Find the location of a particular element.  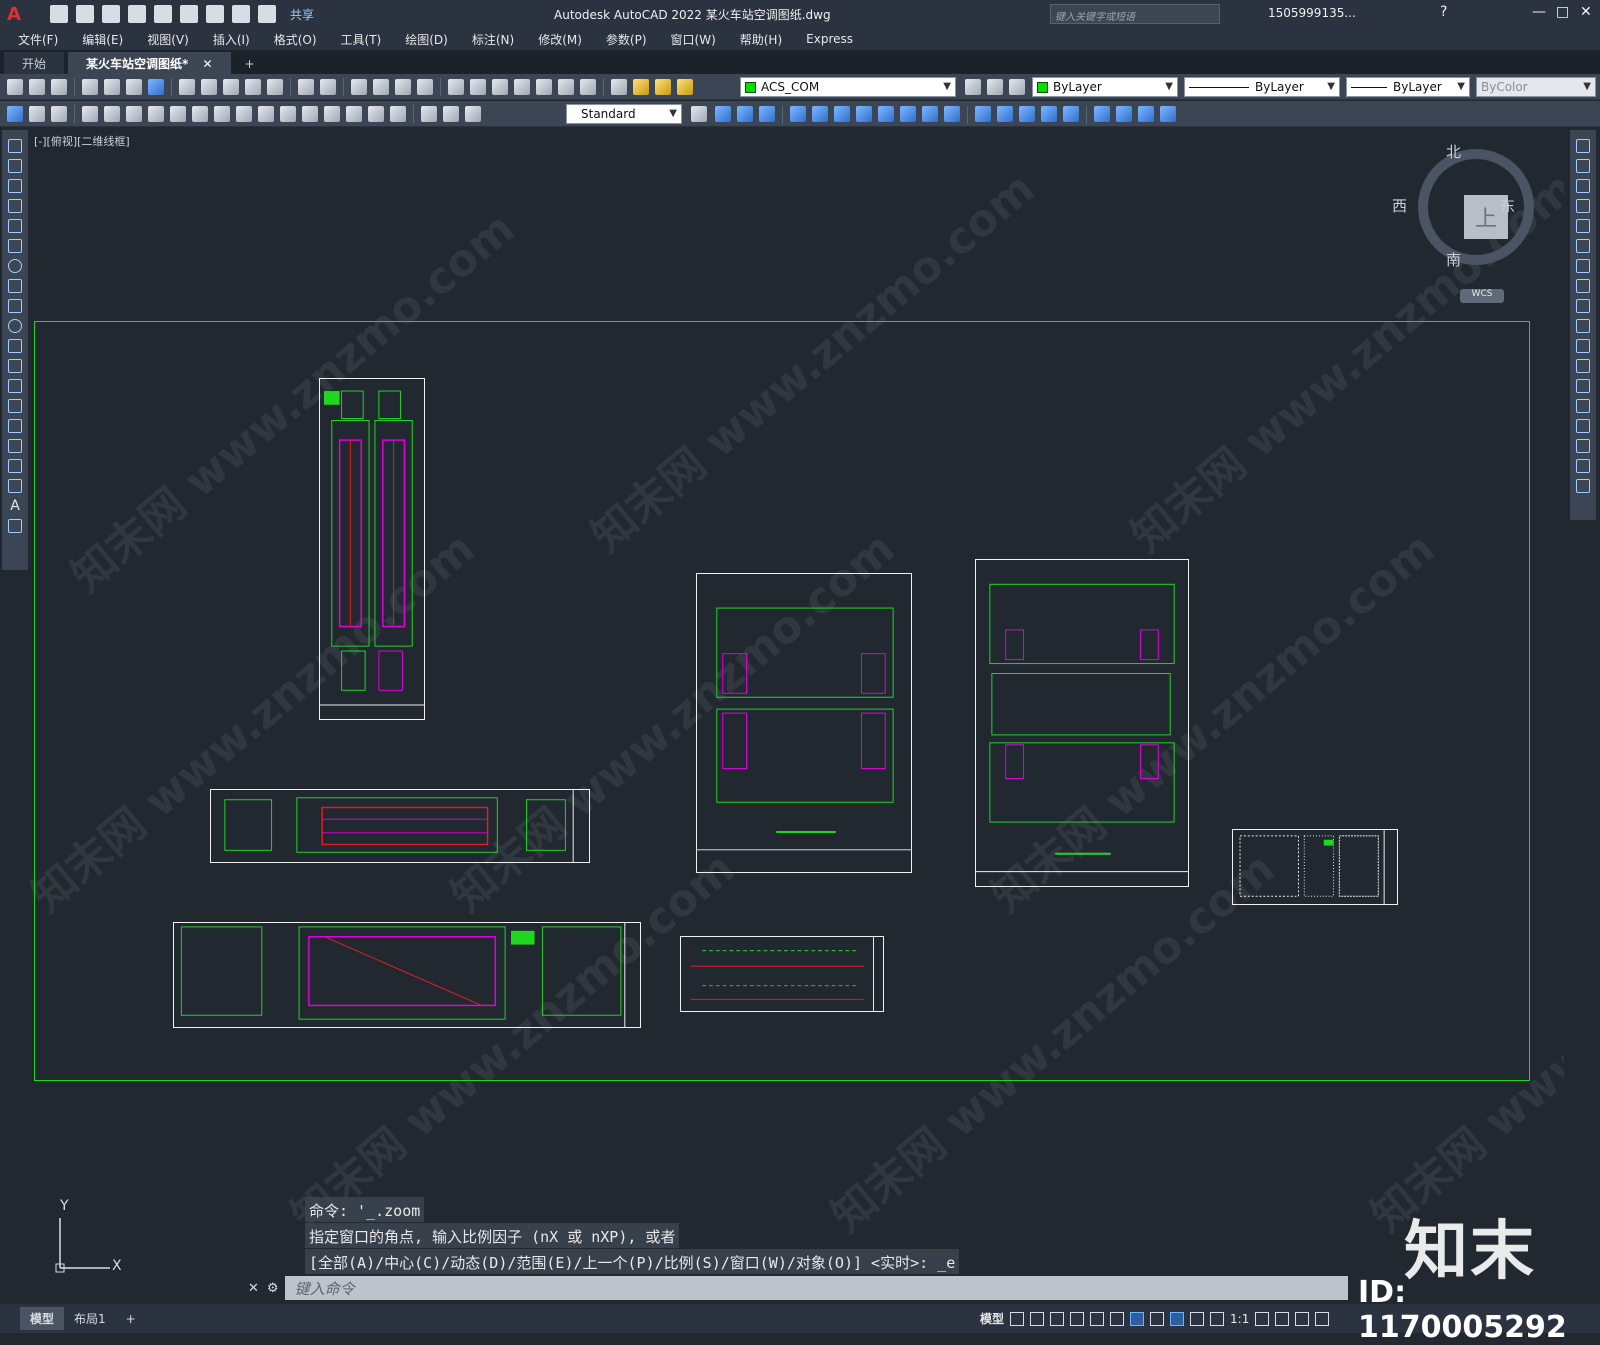

fillet-icon is located at coordinates (1583, 446).